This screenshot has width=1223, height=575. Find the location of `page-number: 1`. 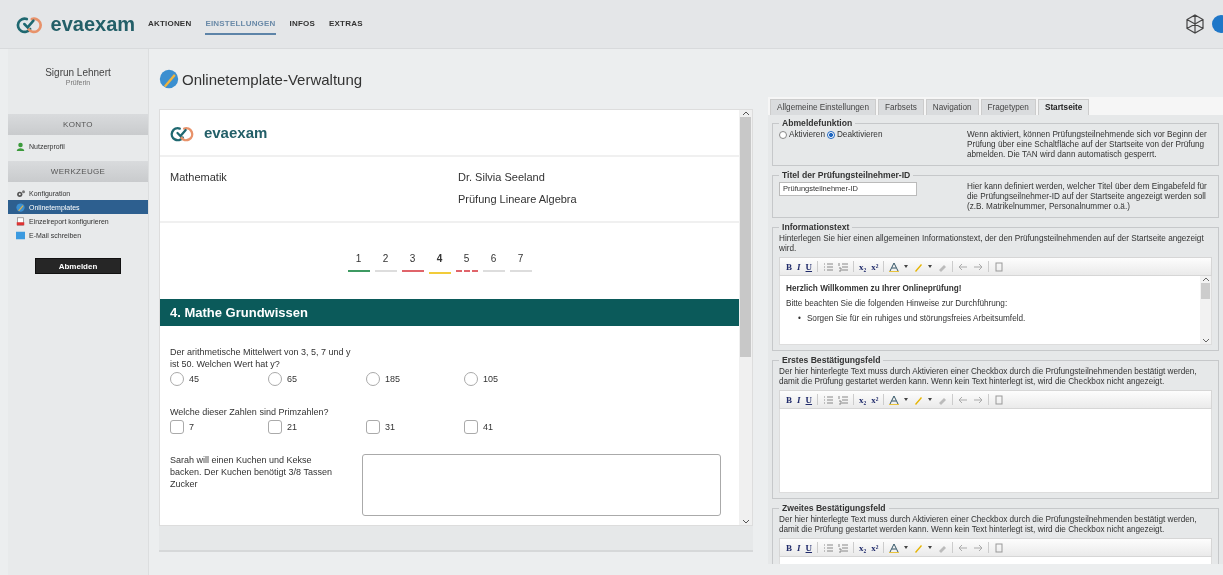

page-number: 1 is located at coordinates (358, 258).